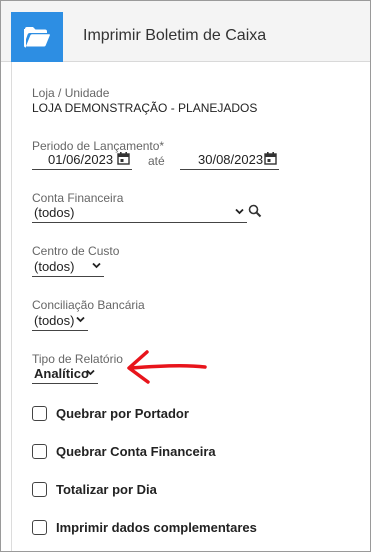 The height and width of the screenshot is (552, 371). What do you see at coordinates (139, 213) in the screenshot?
I see `financial-account-select: (todos)` at bounding box center [139, 213].